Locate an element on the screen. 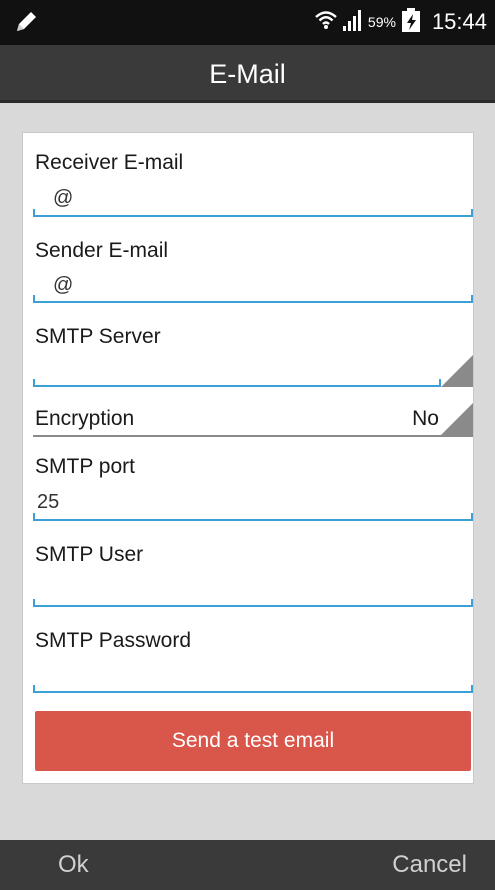 The height and width of the screenshot is (890, 495). receiver-email-label: Receiver E-mail is located at coordinates (109, 162).